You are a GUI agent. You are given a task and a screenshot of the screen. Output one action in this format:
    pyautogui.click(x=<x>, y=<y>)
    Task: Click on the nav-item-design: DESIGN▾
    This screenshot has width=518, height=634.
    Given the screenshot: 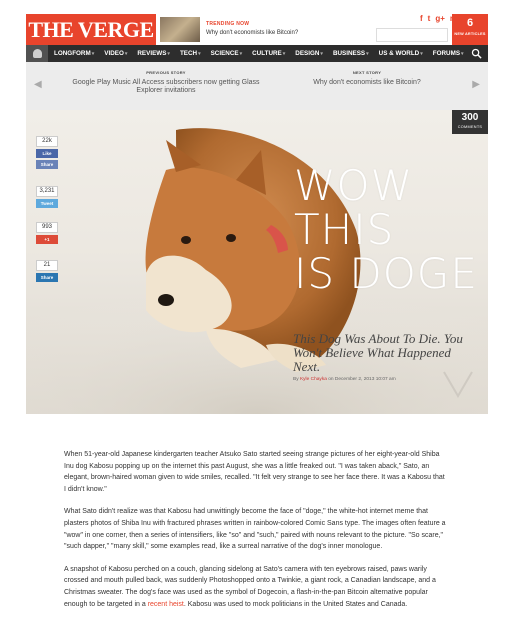 What is the action you would take?
    pyautogui.click(x=309, y=53)
    